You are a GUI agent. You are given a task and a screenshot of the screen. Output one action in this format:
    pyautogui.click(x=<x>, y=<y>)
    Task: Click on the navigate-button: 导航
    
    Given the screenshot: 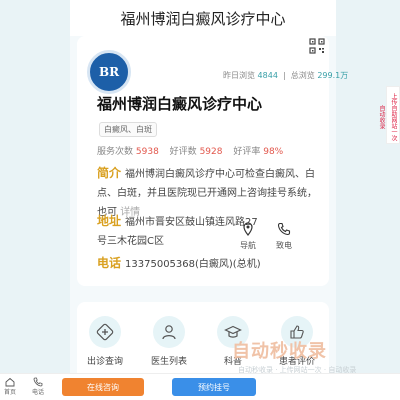 What is the action you would take?
    pyautogui.click(x=248, y=236)
    